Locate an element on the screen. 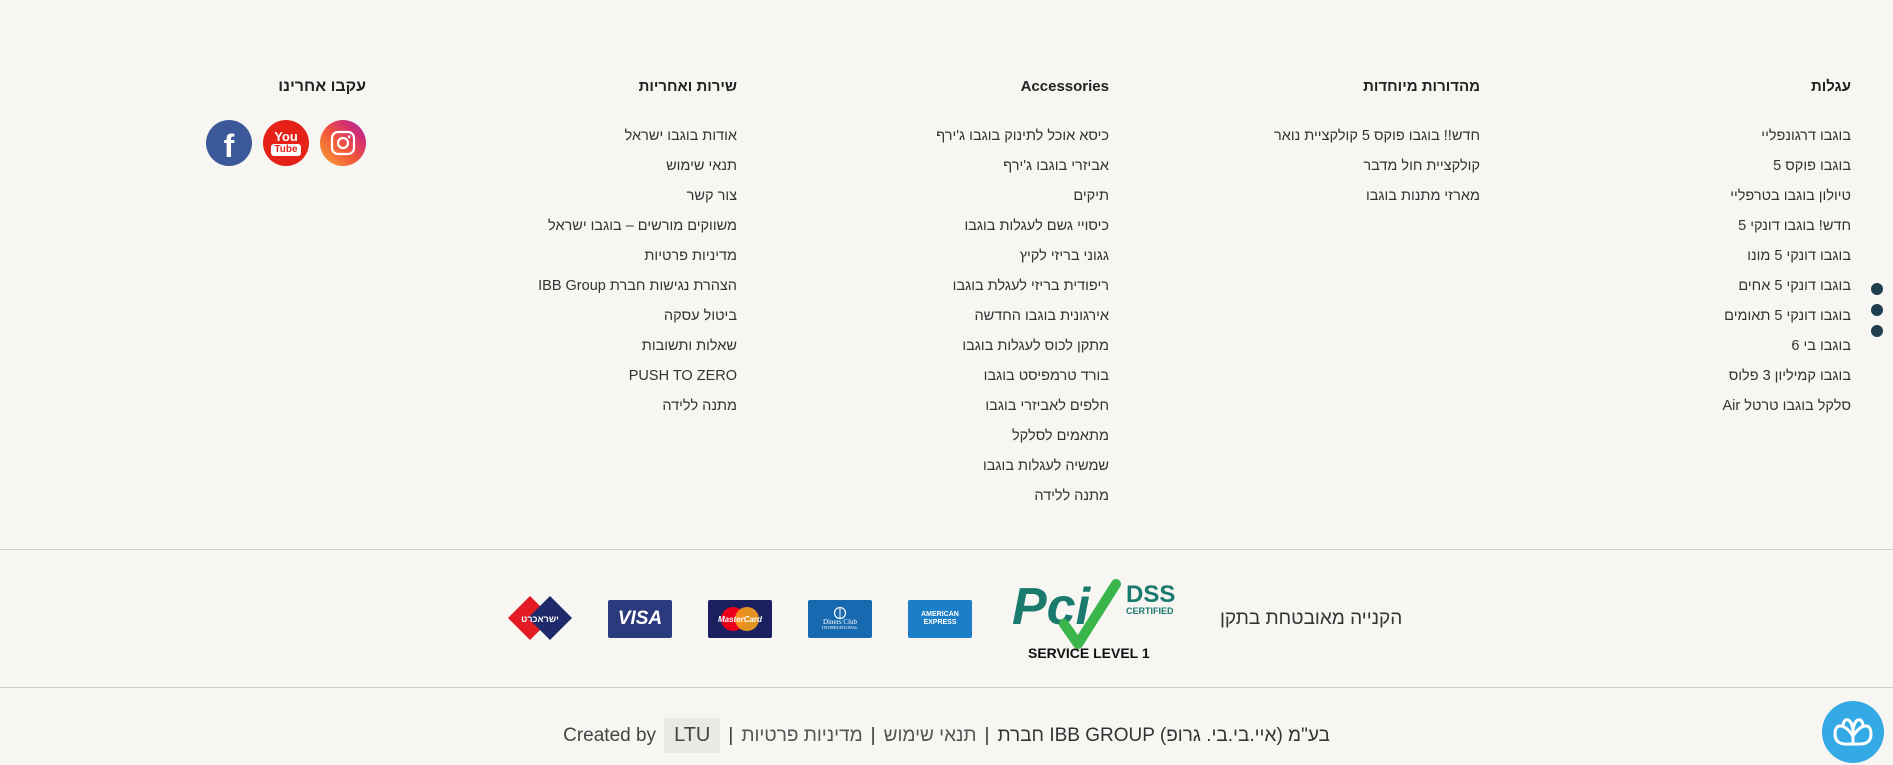 The width and height of the screenshot is (1893, 765). social-section: עקבו אחרינו f You Tube is located at coordinates (283, 122).